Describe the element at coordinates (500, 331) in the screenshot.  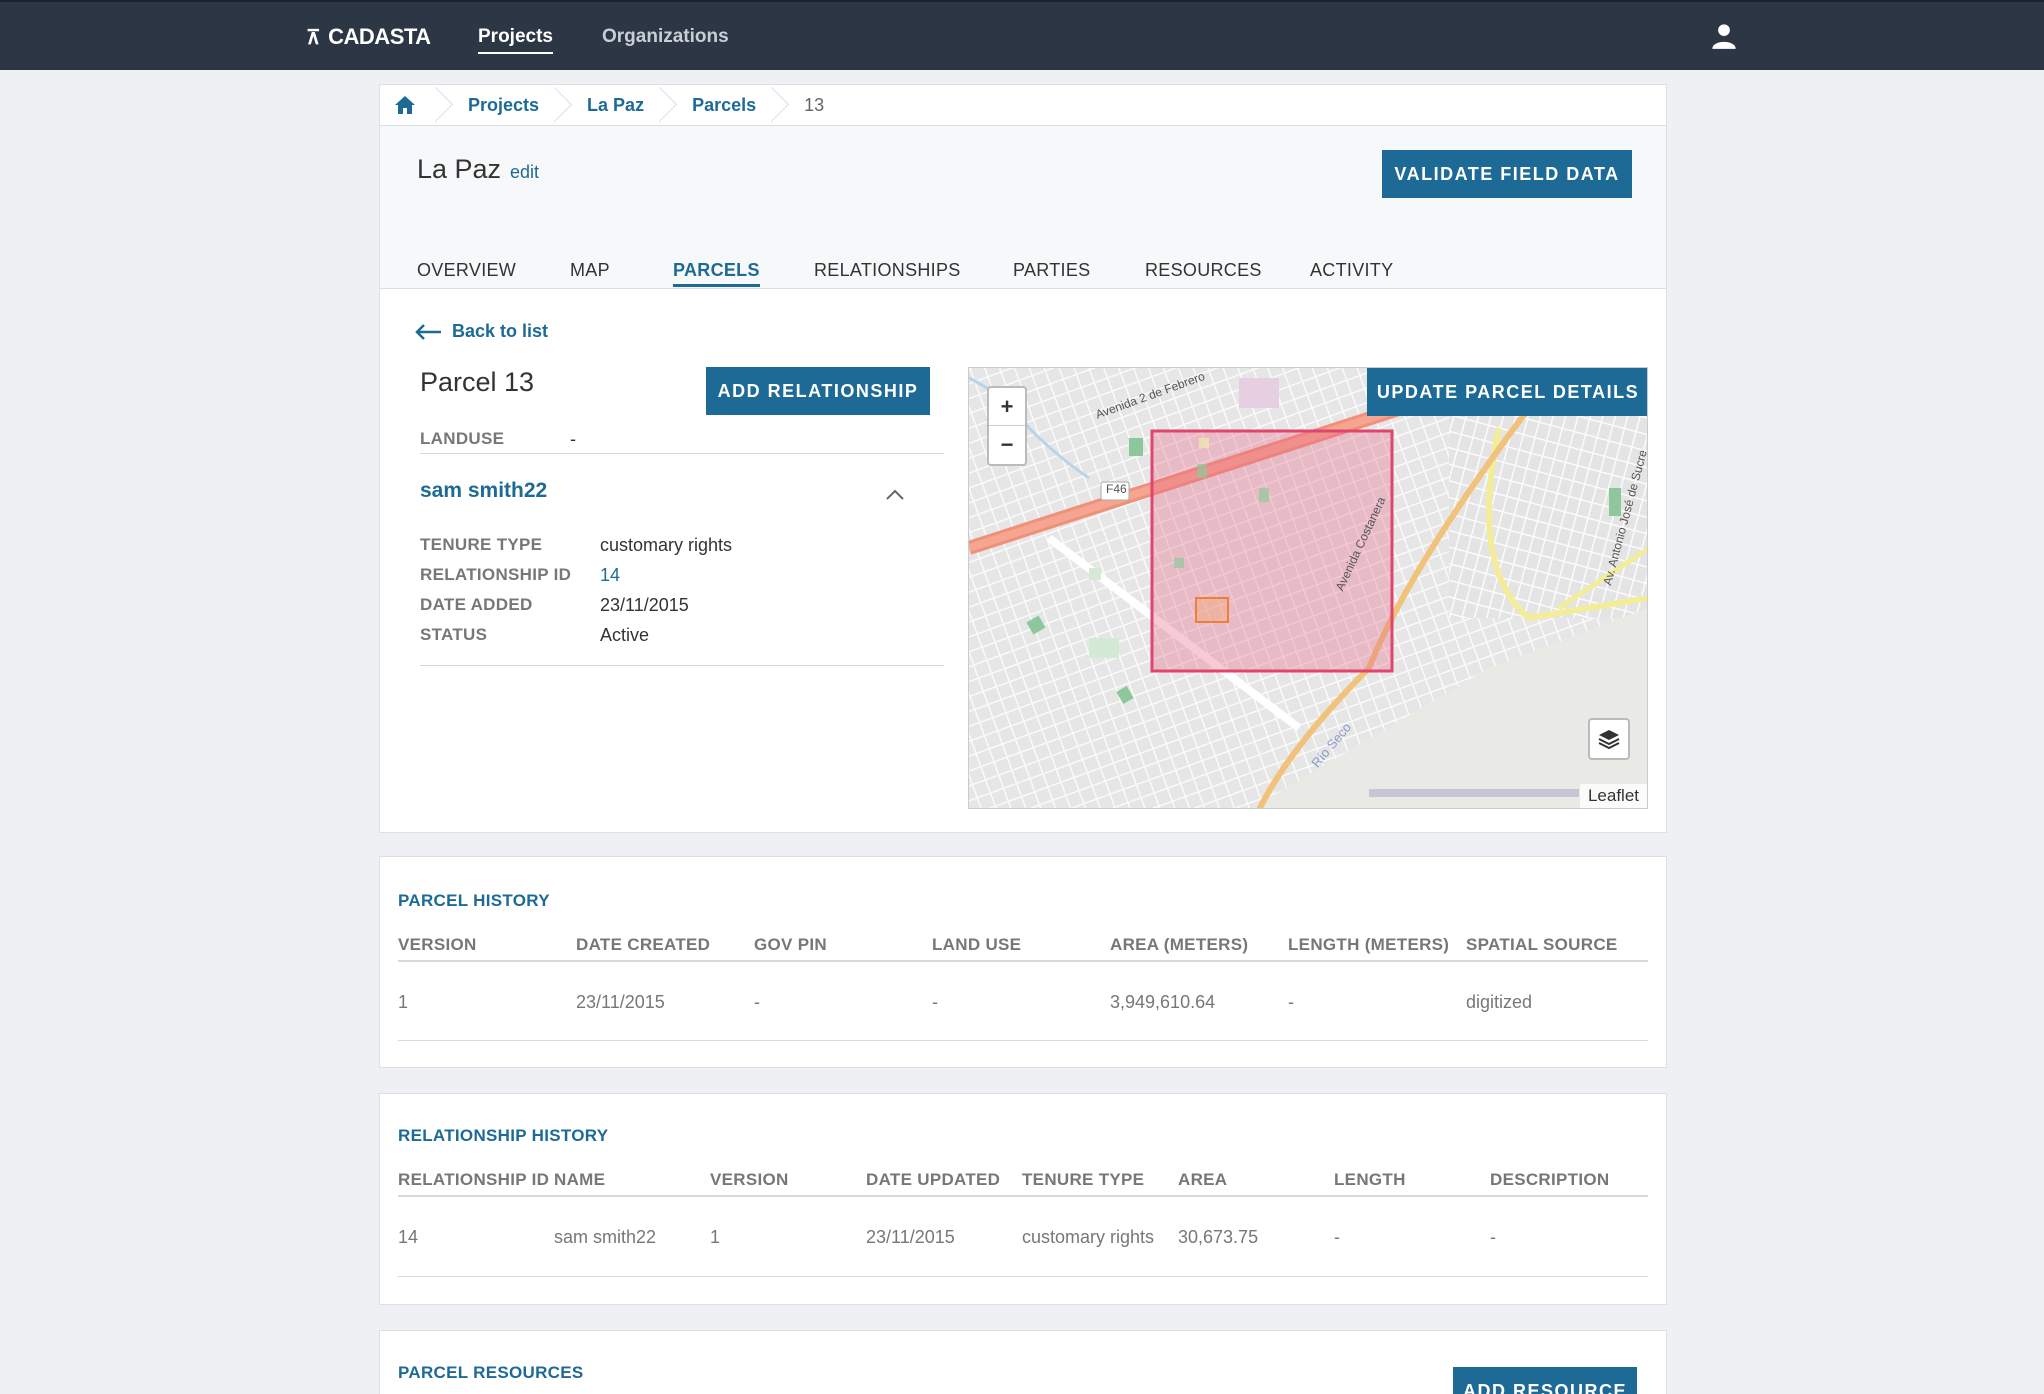
I see `back-to-list-label: Back to list` at that location.